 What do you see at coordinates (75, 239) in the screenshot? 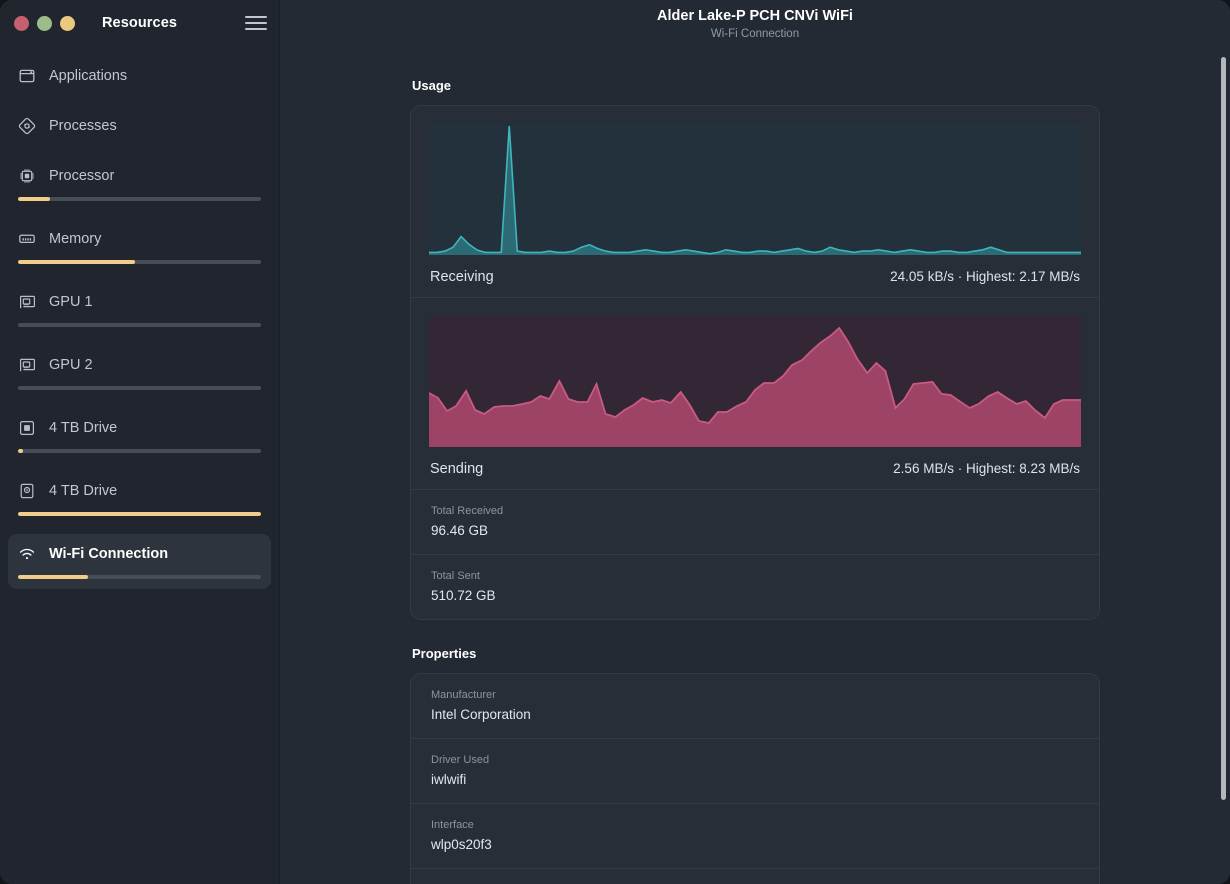
I see `sidebar-item-label: Memory` at bounding box center [75, 239].